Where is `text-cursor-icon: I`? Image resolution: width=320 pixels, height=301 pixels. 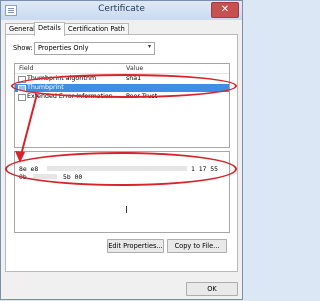
text-cursor-icon: I is located at coordinates (126, 210).